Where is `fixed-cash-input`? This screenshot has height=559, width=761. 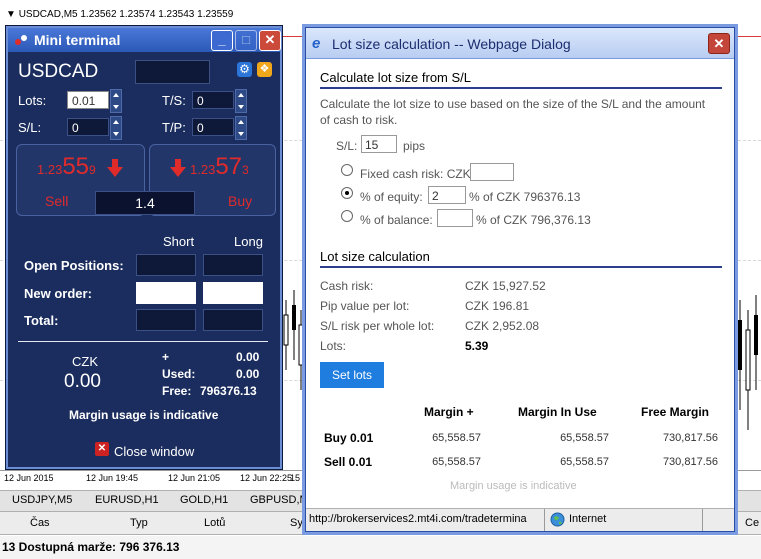
fixed-cash-input is located at coordinates (492, 172).